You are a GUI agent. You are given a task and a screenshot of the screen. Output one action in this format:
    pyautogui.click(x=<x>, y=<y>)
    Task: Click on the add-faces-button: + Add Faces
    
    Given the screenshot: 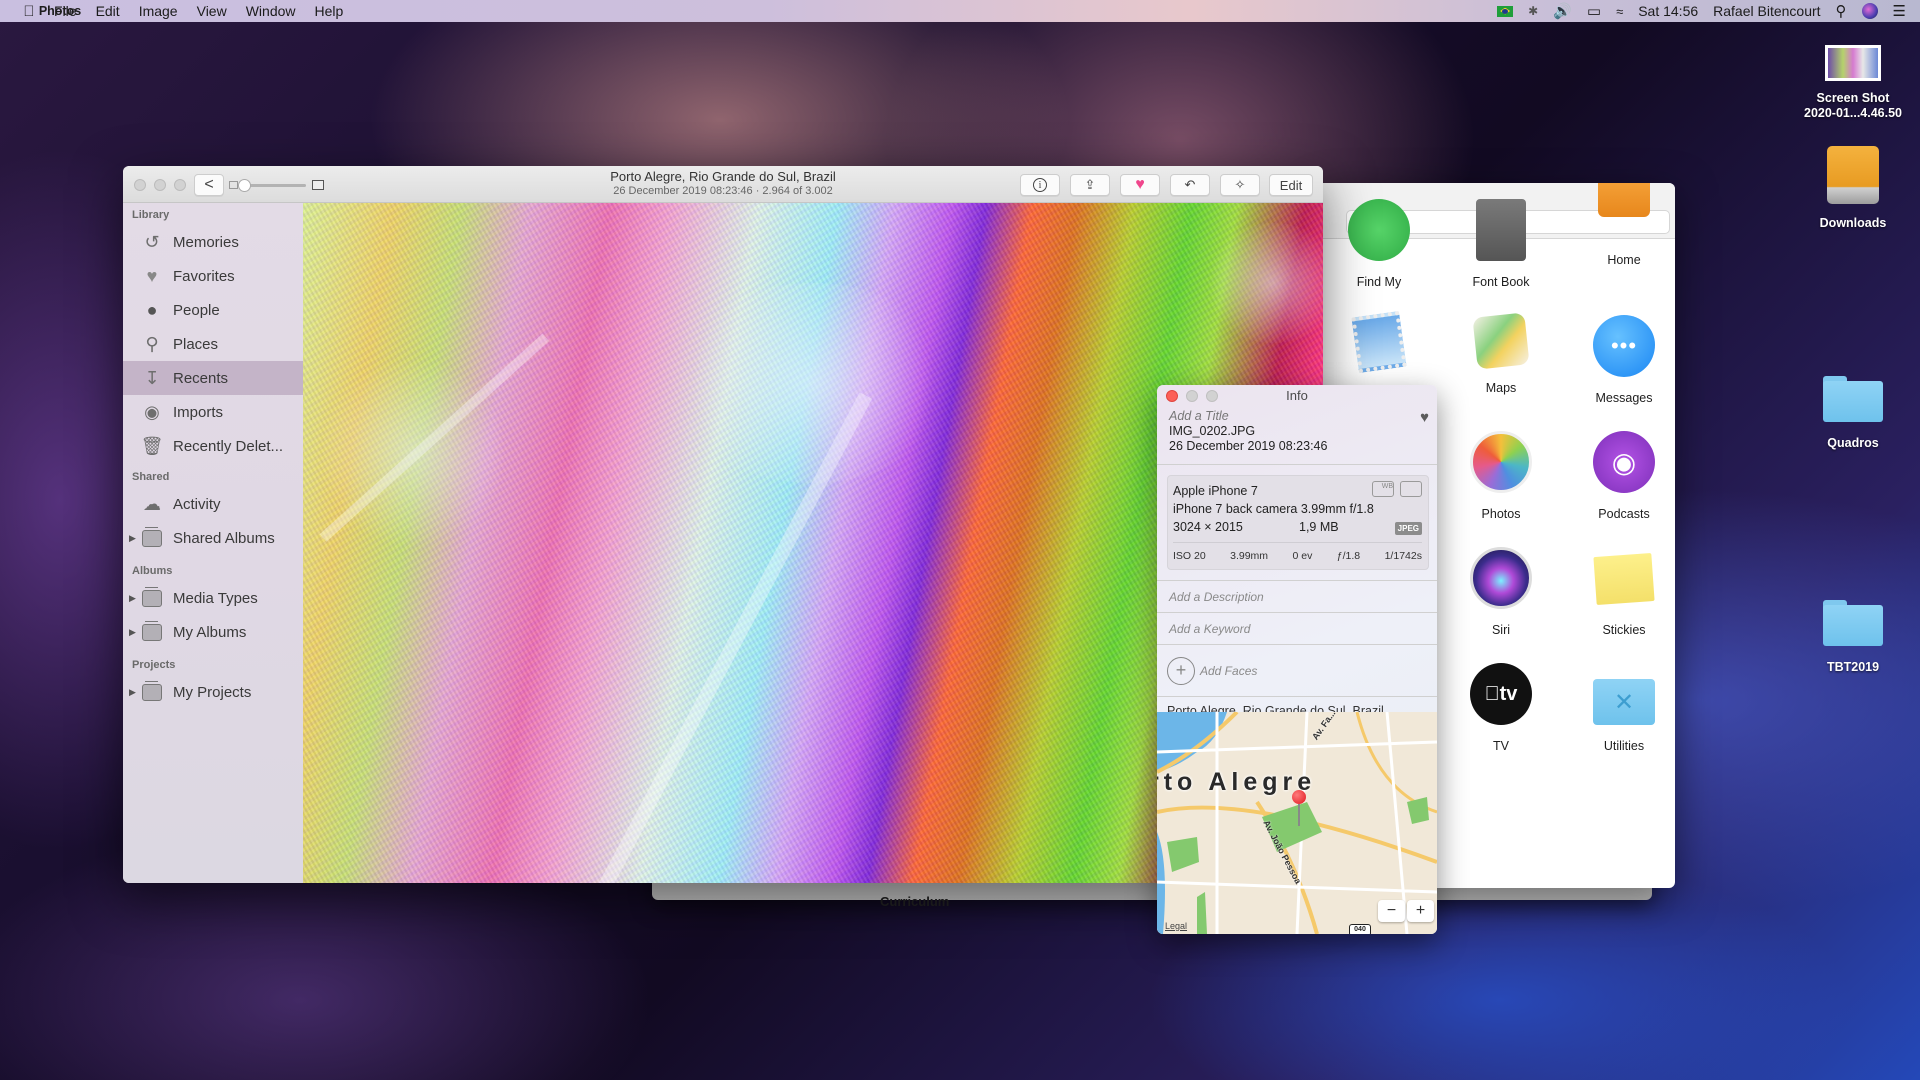 What is the action you would take?
    pyautogui.click(x=1297, y=670)
    